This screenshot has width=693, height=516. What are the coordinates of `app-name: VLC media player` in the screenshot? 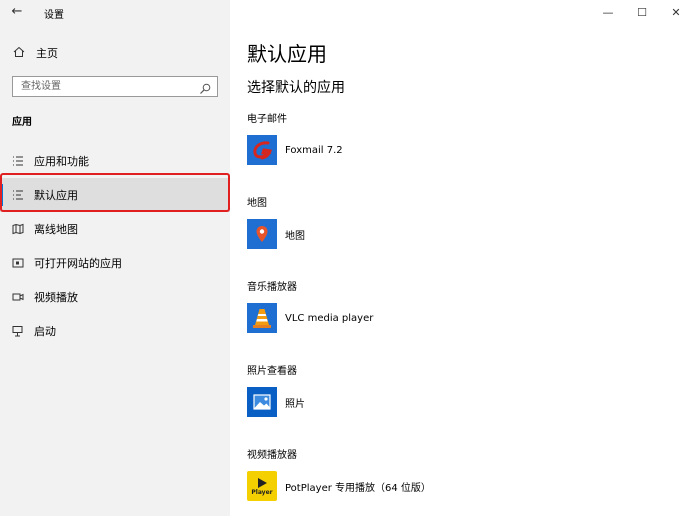 It's located at (329, 318).